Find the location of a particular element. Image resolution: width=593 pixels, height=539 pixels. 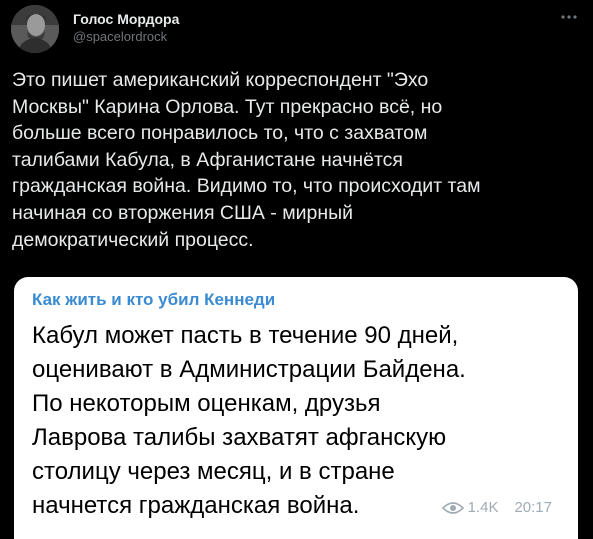

channel-name: Как жить и кто убил Кеннеди is located at coordinates (153, 300).